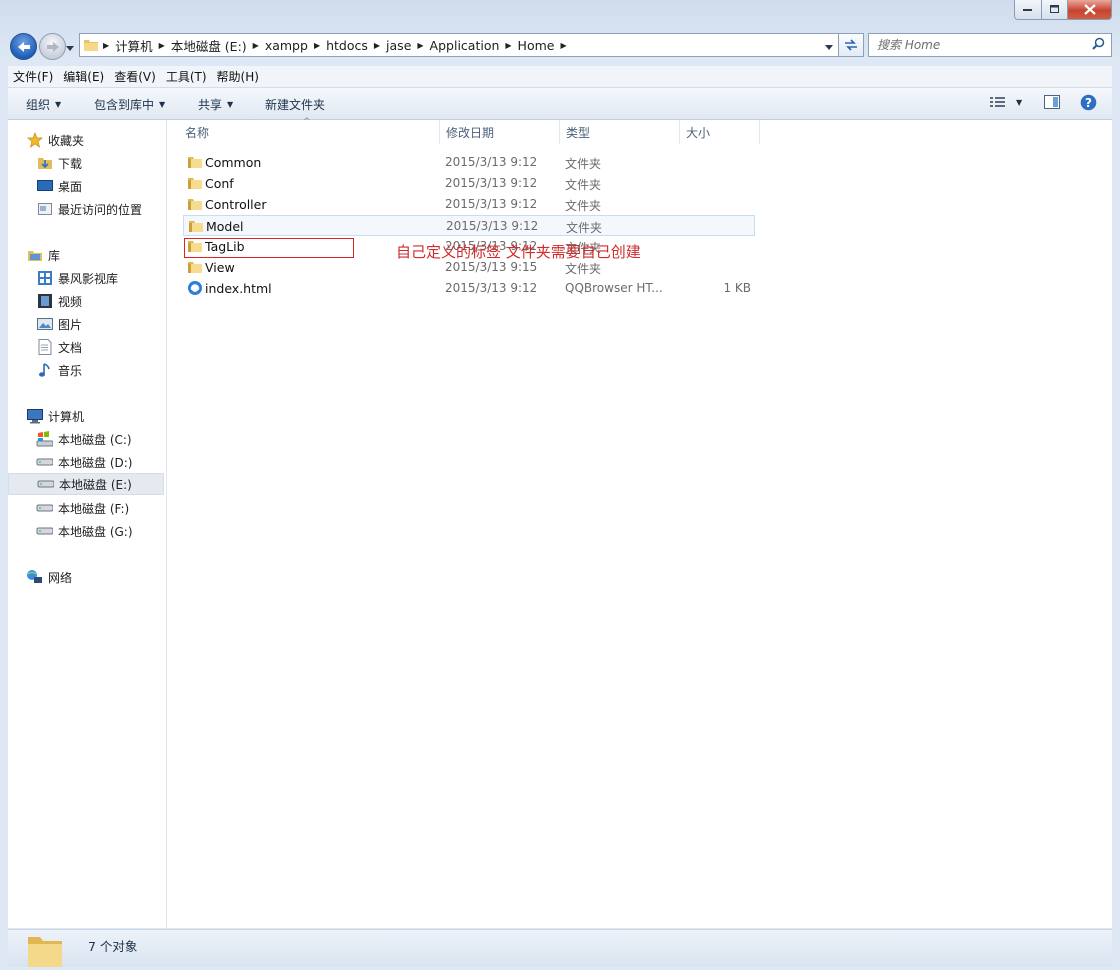 Image resolution: width=1120 pixels, height=970 pixels. Describe the element at coordinates (95, 531) in the screenshot. I see `sidebar-item-label: 本地磁盘 (G:)` at that location.